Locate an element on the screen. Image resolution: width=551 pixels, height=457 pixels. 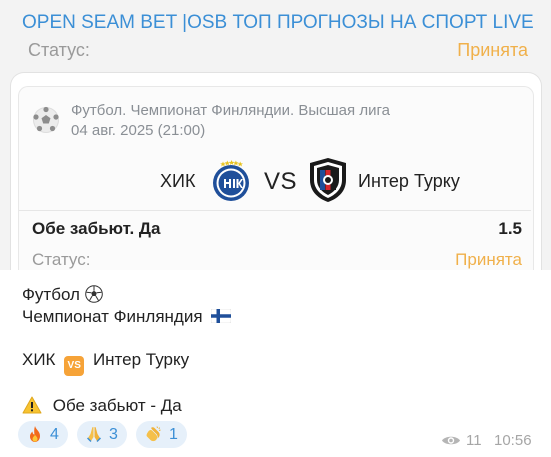
message-home-team: ХИК is located at coordinates (39, 359).